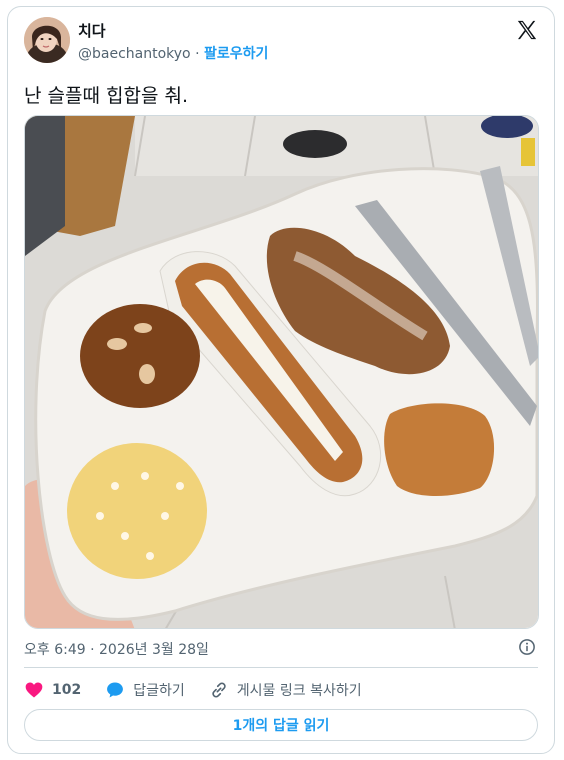 This screenshot has height=760, width=564. I want to click on display-name: 치다, so click(92, 30).